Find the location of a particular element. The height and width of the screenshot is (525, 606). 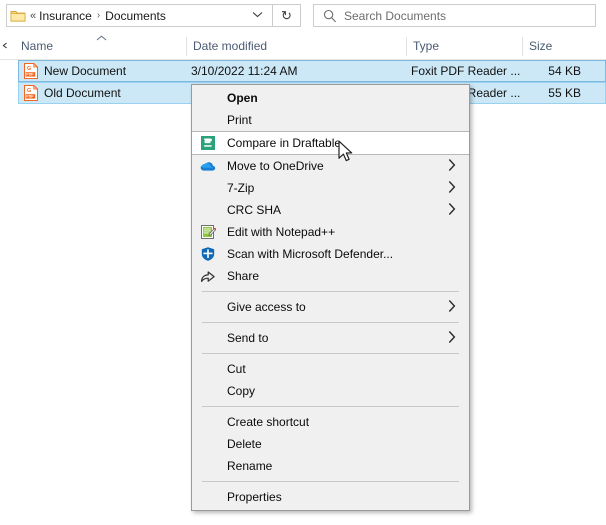

column-header-date-modified: Date modified is located at coordinates (299, 46).